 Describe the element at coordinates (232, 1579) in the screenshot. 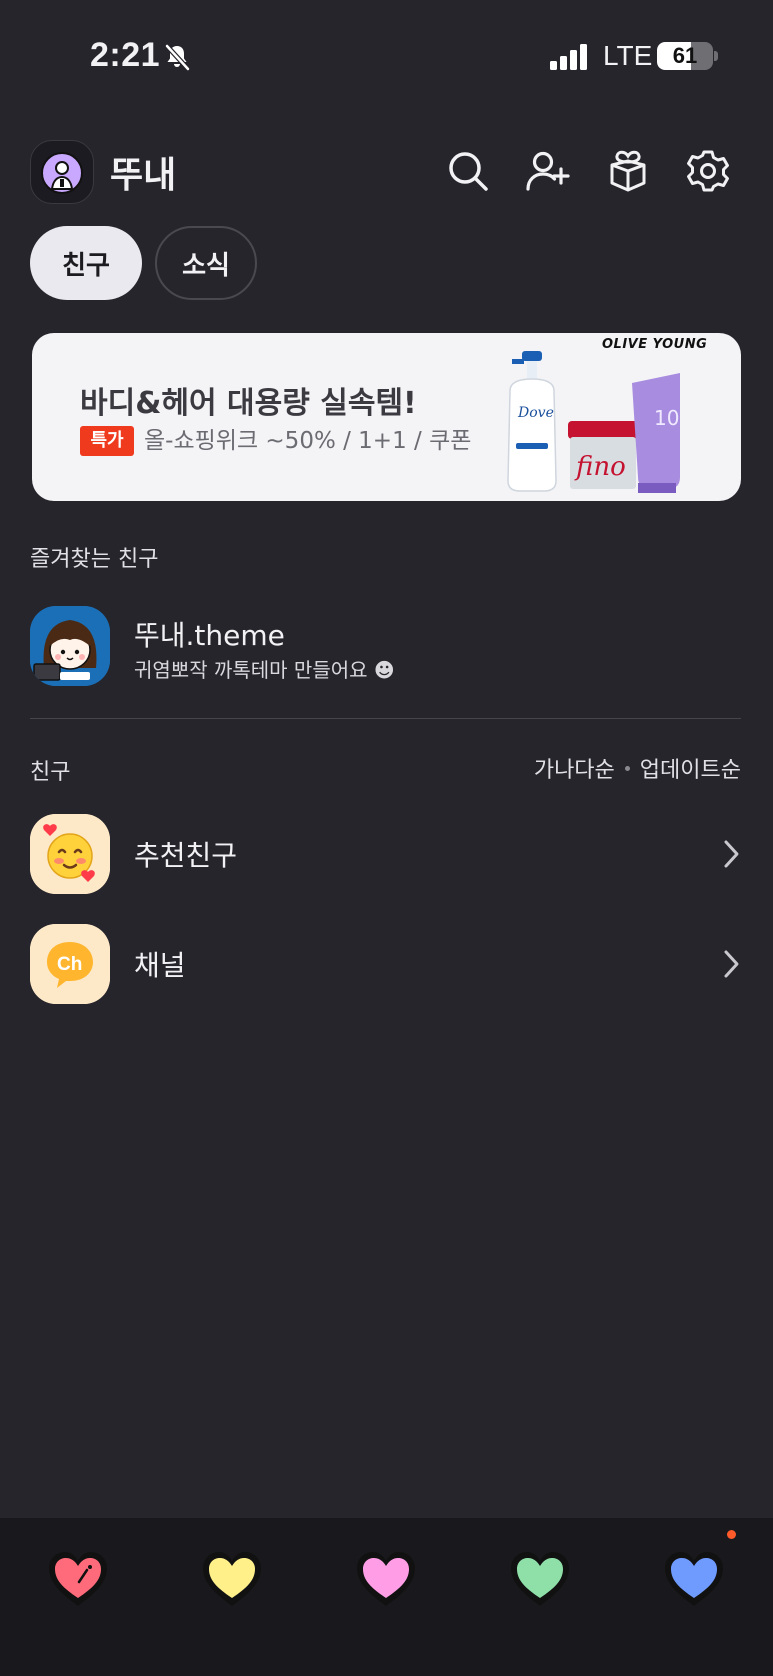

I see `yellow-heart-icon` at that location.